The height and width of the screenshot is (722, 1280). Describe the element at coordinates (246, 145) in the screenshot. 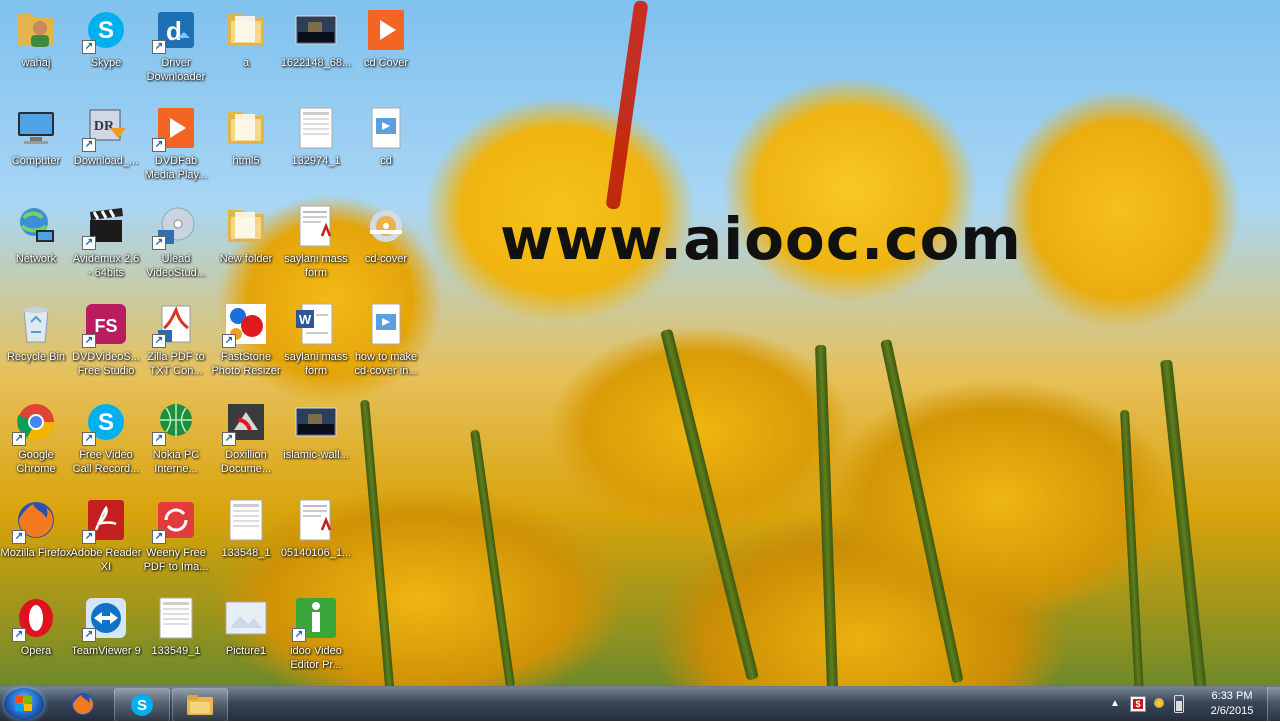

I see `desktop-icon: html5` at that location.